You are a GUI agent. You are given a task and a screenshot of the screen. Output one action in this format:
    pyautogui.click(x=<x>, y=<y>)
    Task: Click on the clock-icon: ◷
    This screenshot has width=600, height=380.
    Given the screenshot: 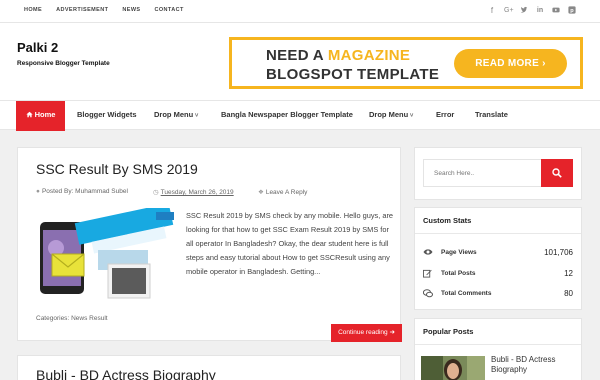 What is the action you would take?
    pyautogui.click(x=156, y=192)
    